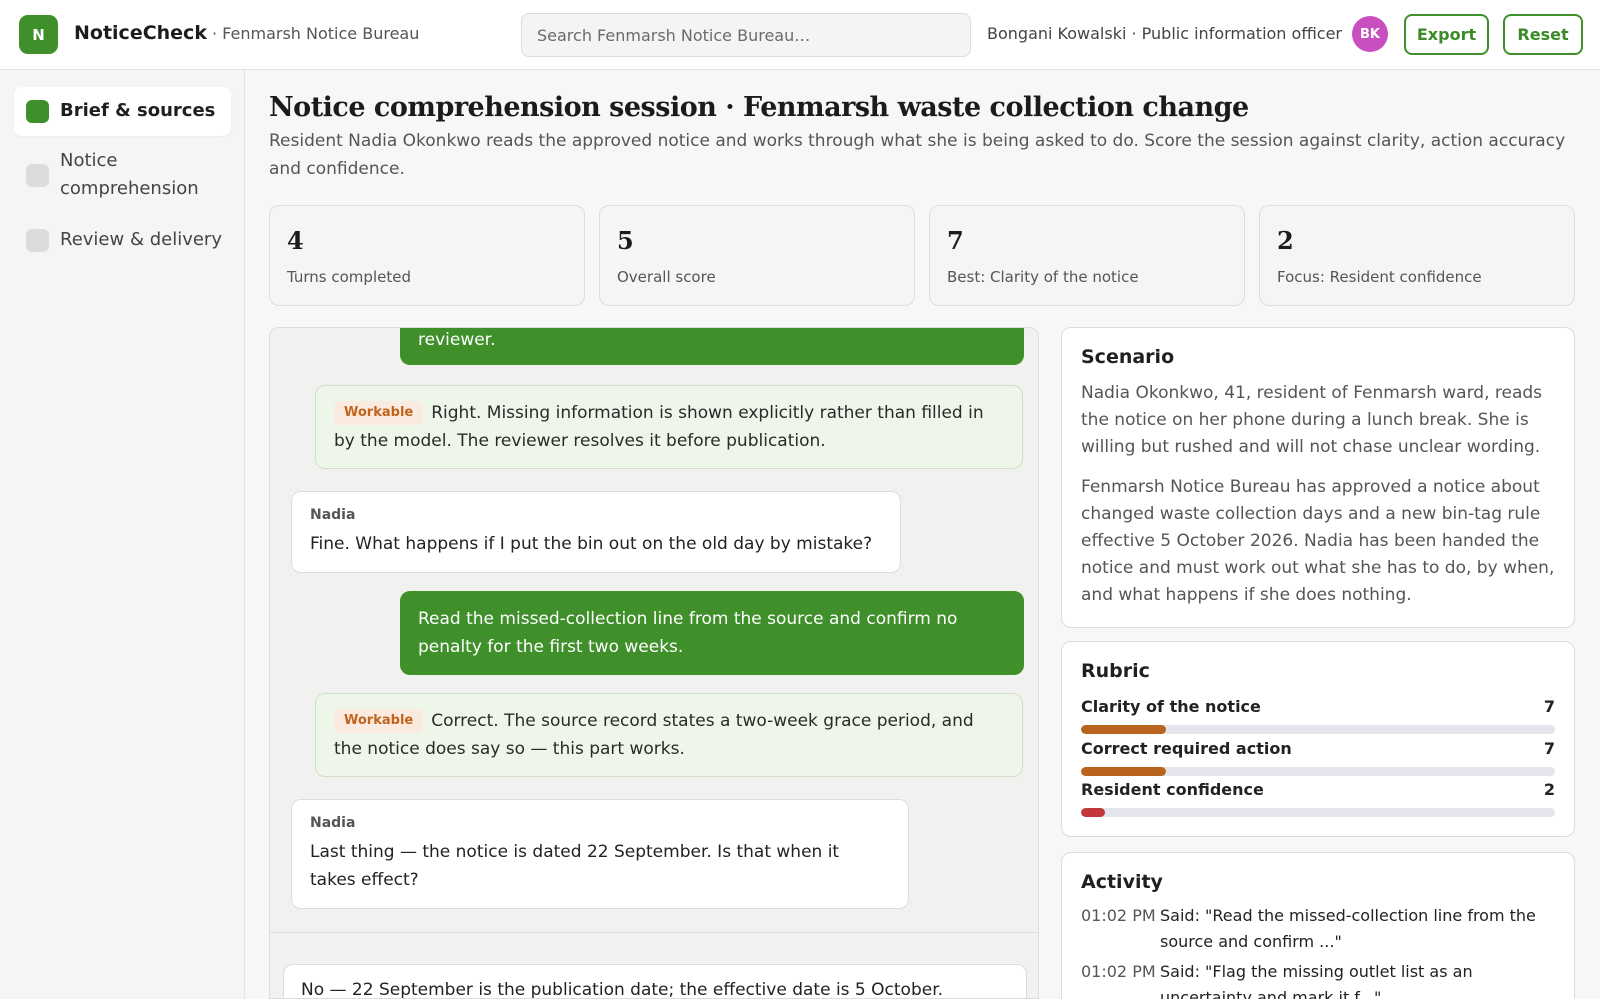 This screenshot has height=999, width=1600. I want to click on export-button: Export, so click(1446, 34).